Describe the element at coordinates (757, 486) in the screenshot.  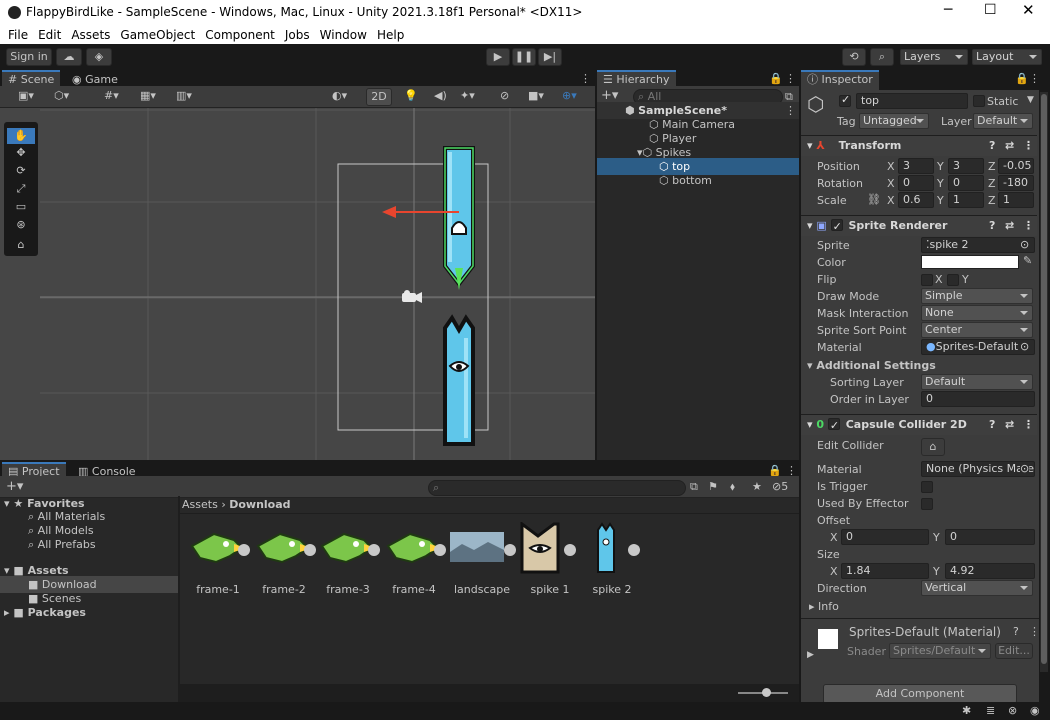
I see `star-icon: ★` at that location.